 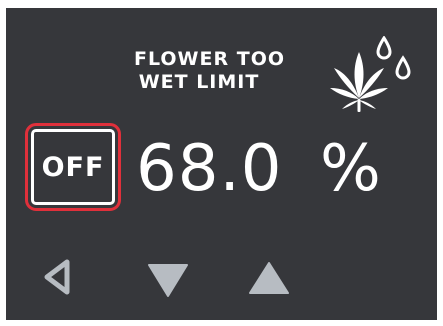 I want to click on down-triangle-icon, so click(x=168, y=280).